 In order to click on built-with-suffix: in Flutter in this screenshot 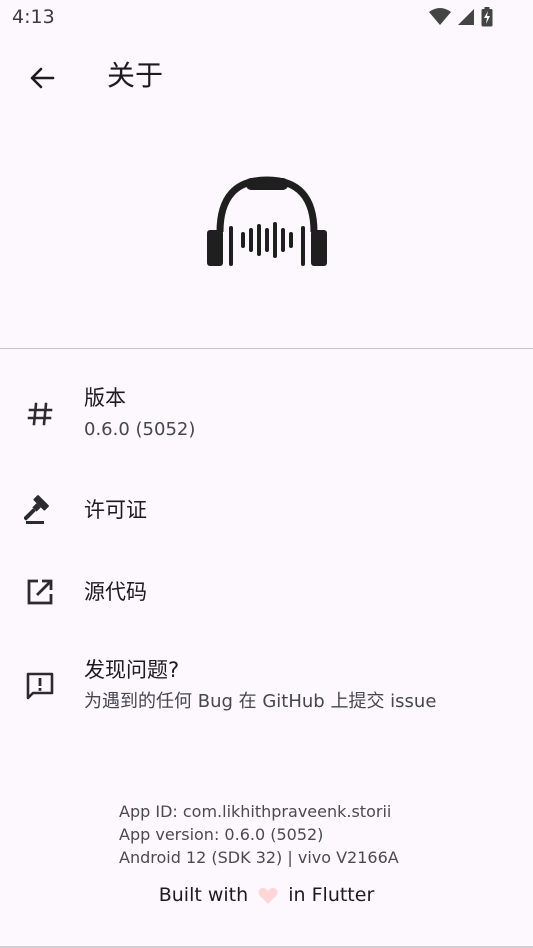, I will do `click(331, 895)`.